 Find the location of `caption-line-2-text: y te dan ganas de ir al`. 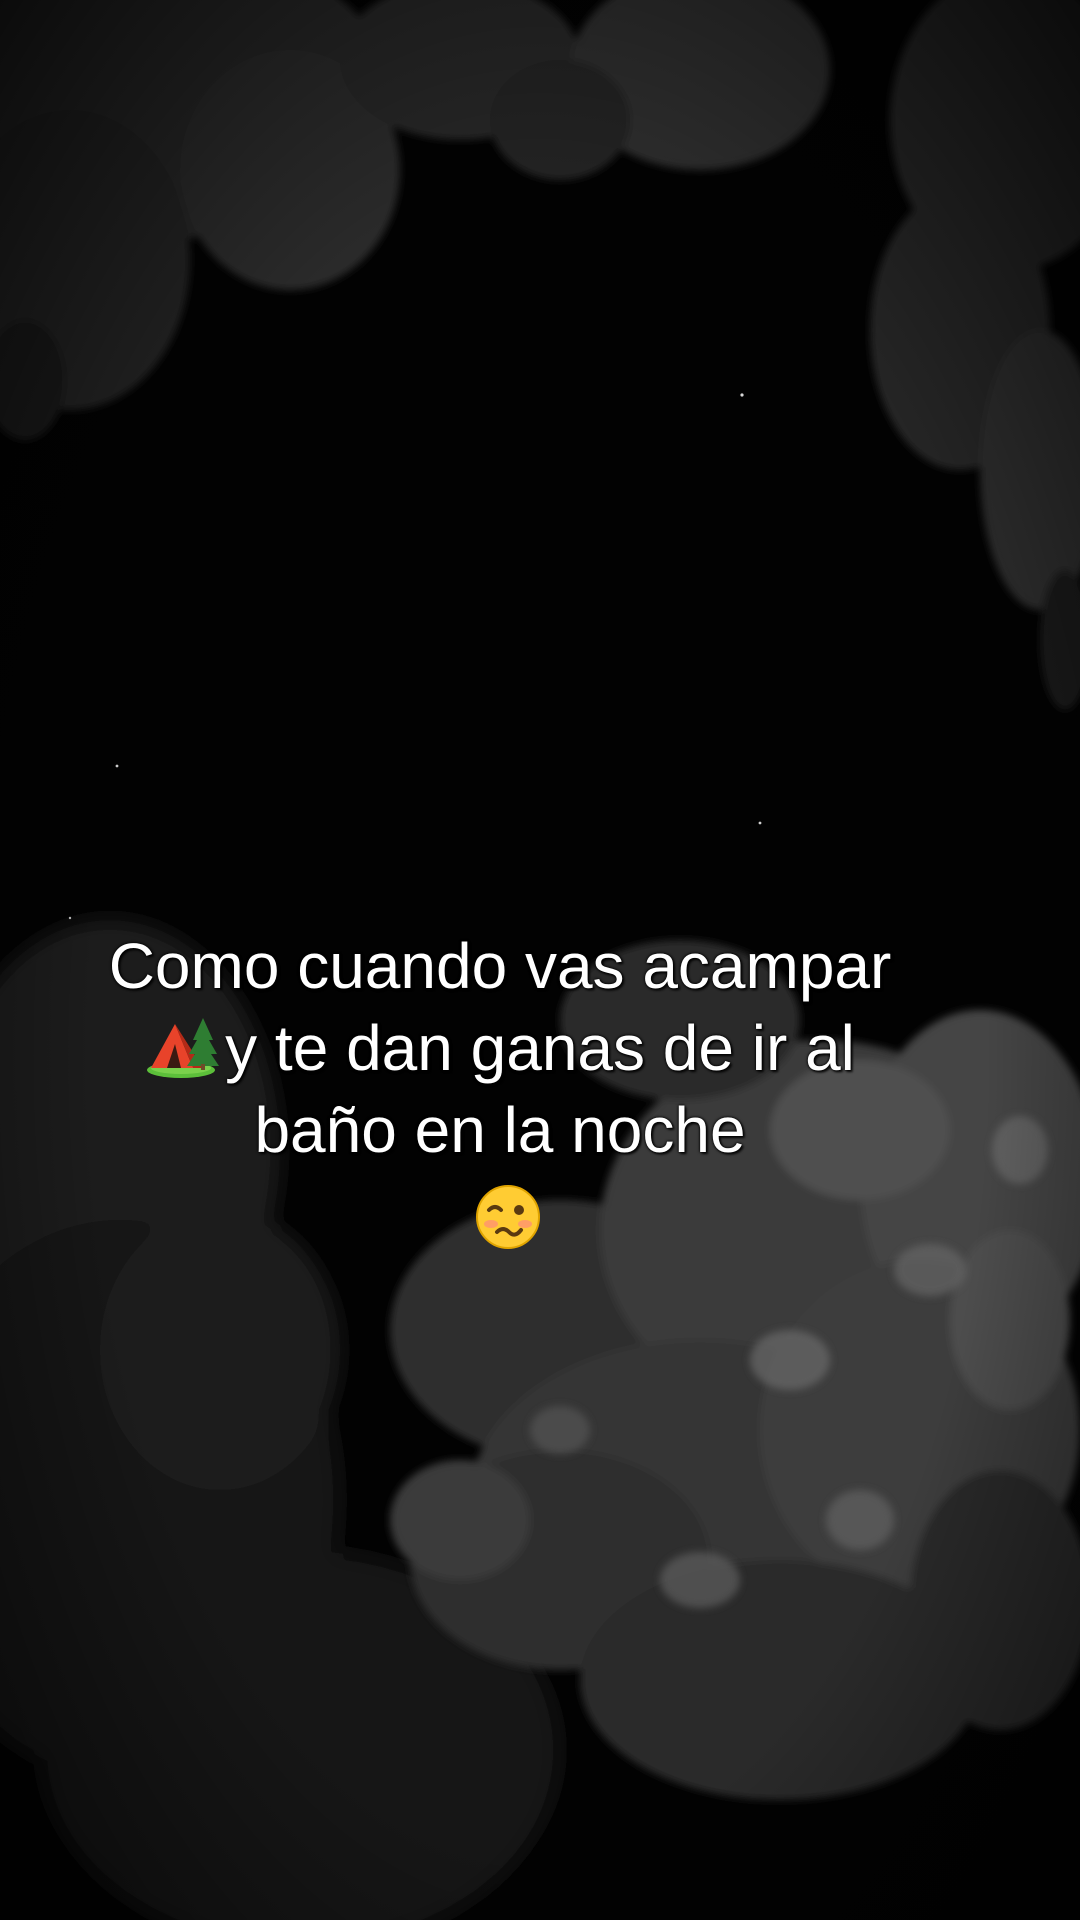

caption-line-2-text: y te dan ganas de ir al is located at coordinates (540, 1048).